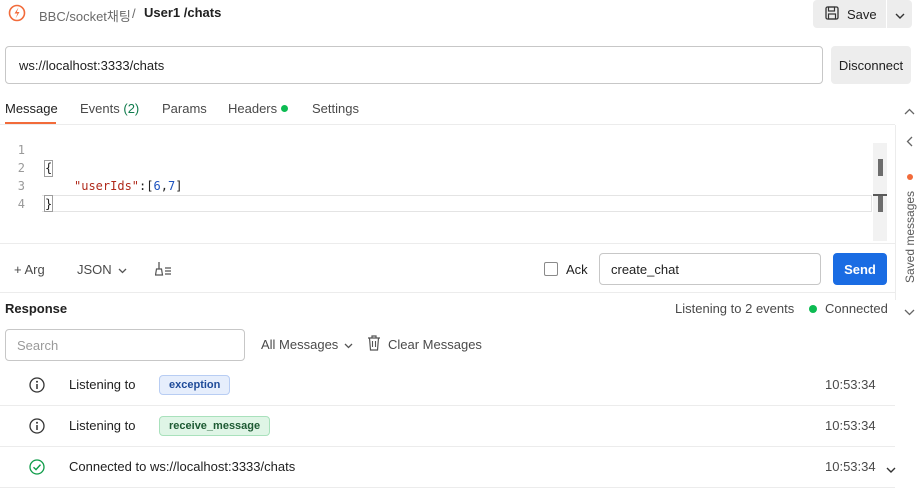  What do you see at coordinates (860, 269) in the screenshot?
I see `send-button: Send` at bounding box center [860, 269].